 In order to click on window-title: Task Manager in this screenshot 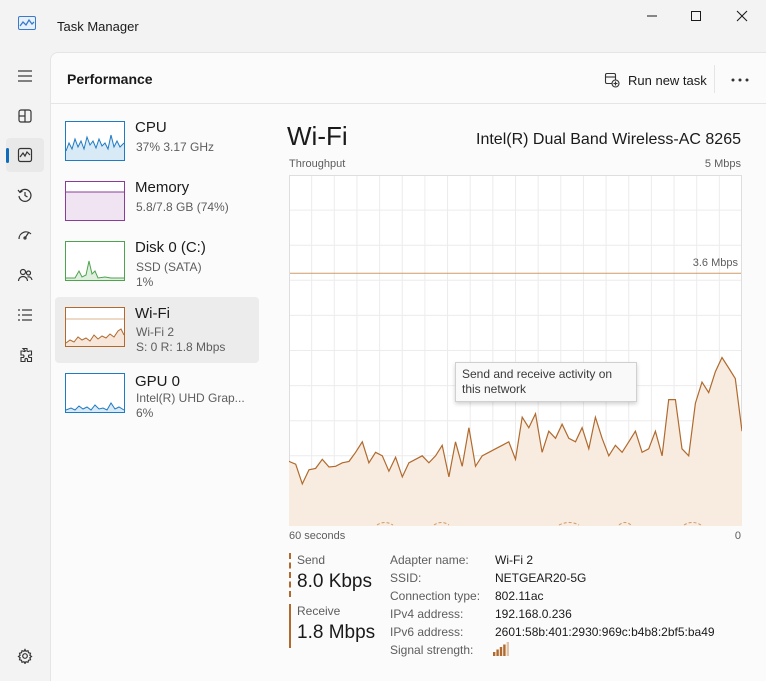, I will do `click(98, 26)`.